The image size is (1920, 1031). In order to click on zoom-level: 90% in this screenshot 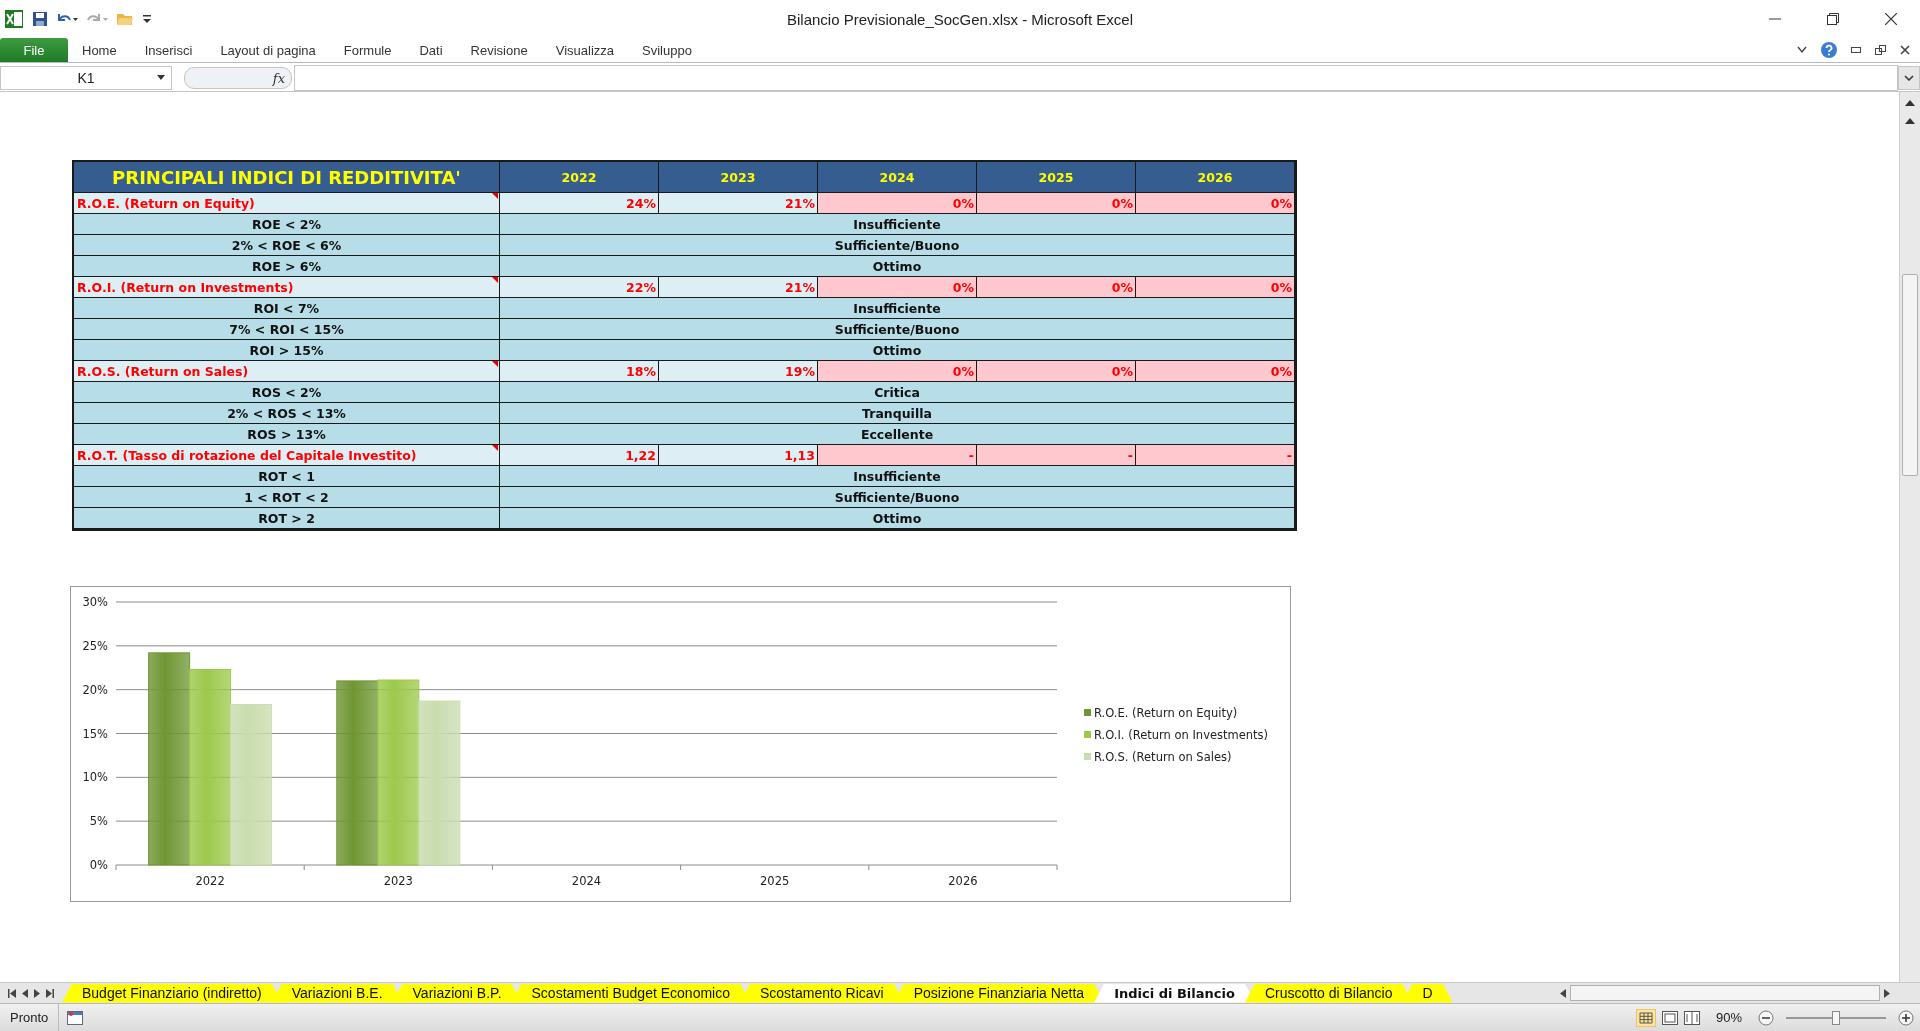, I will do `click(1728, 1017)`.